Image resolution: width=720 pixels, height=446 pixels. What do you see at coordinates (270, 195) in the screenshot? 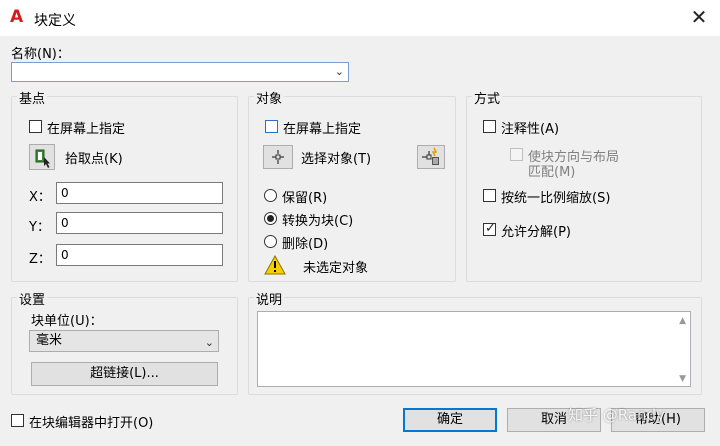
I see `retain-radio` at bounding box center [270, 195].